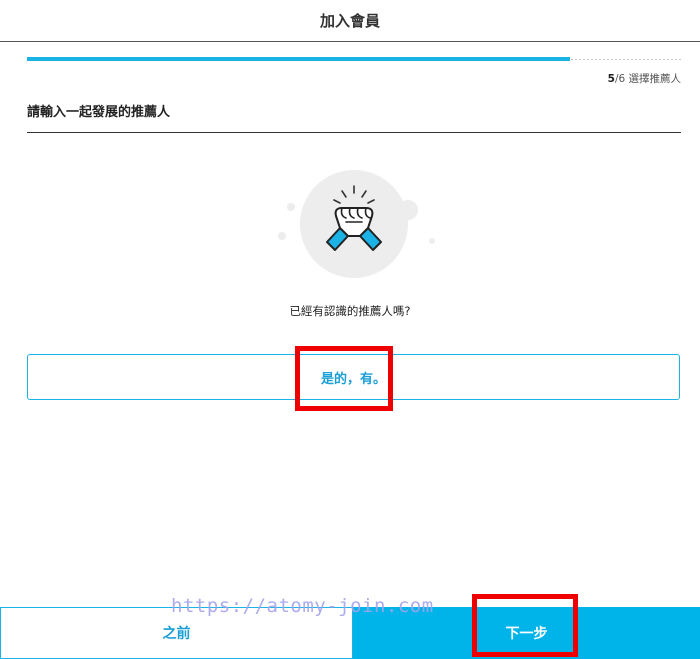 Image resolution: width=700 pixels, height=659 pixels. What do you see at coordinates (298, 59) in the screenshot?
I see `progress-fill` at bounding box center [298, 59].